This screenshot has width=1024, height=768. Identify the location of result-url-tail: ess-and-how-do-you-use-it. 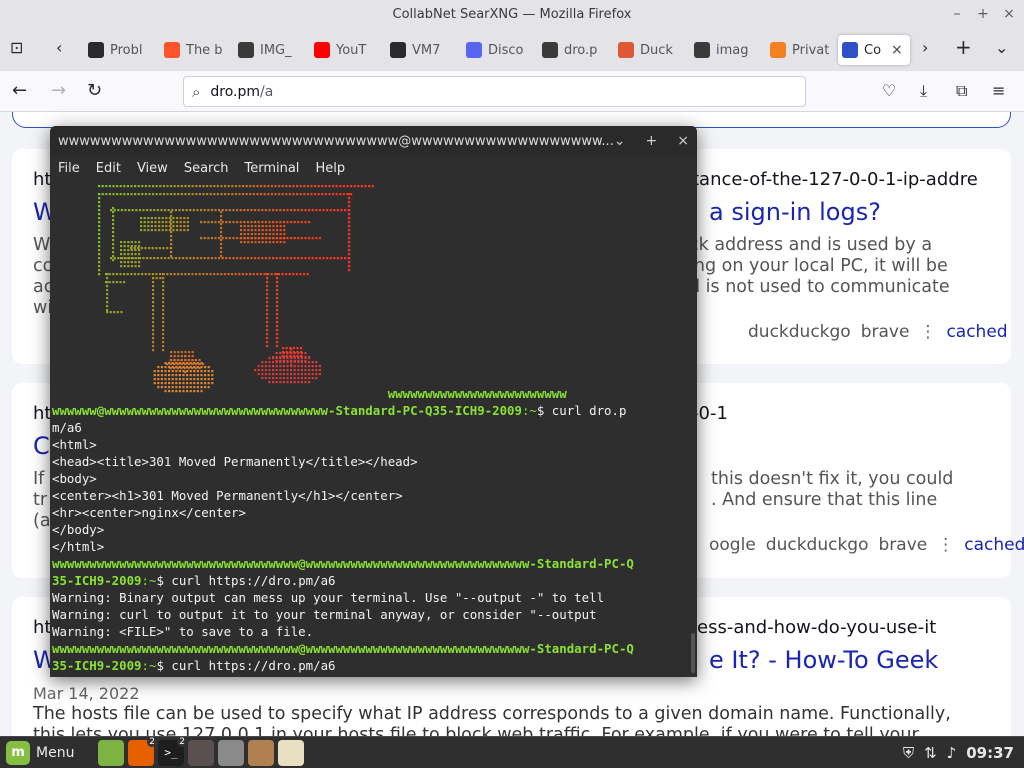
(816, 627).